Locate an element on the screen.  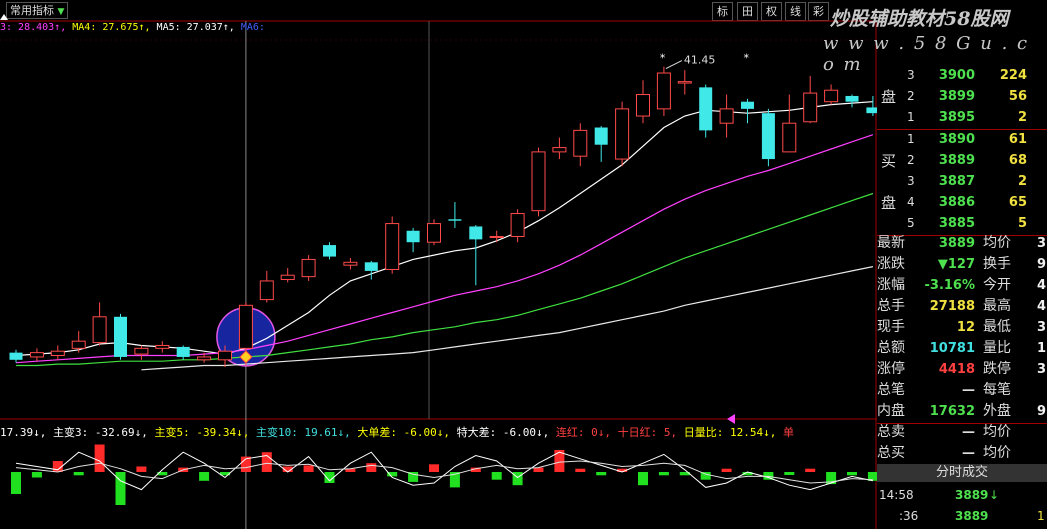
trades-header: 分时成交 is located at coordinates (962, 473).